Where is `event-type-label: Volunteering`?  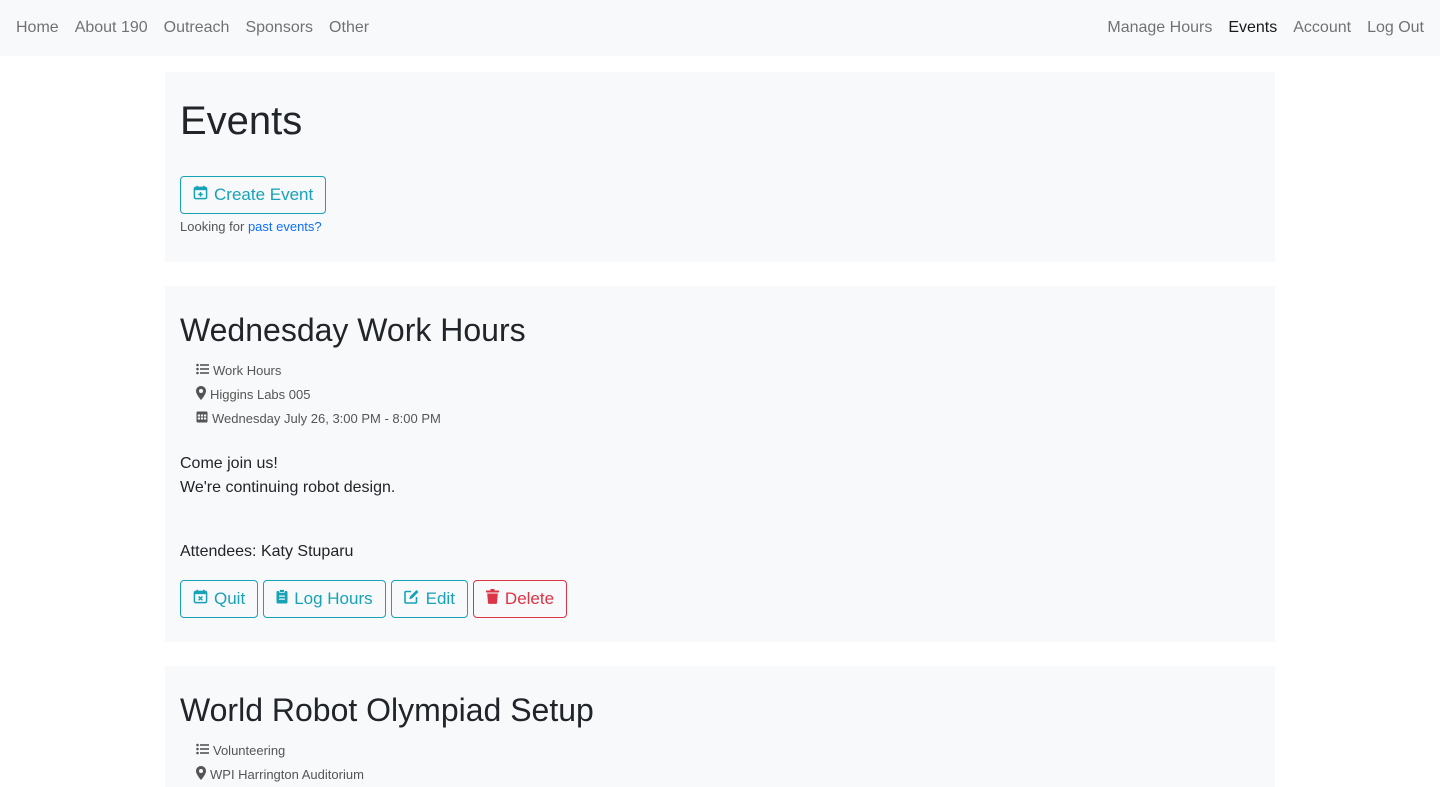 event-type-label: Volunteering is located at coordinates (249, 750).